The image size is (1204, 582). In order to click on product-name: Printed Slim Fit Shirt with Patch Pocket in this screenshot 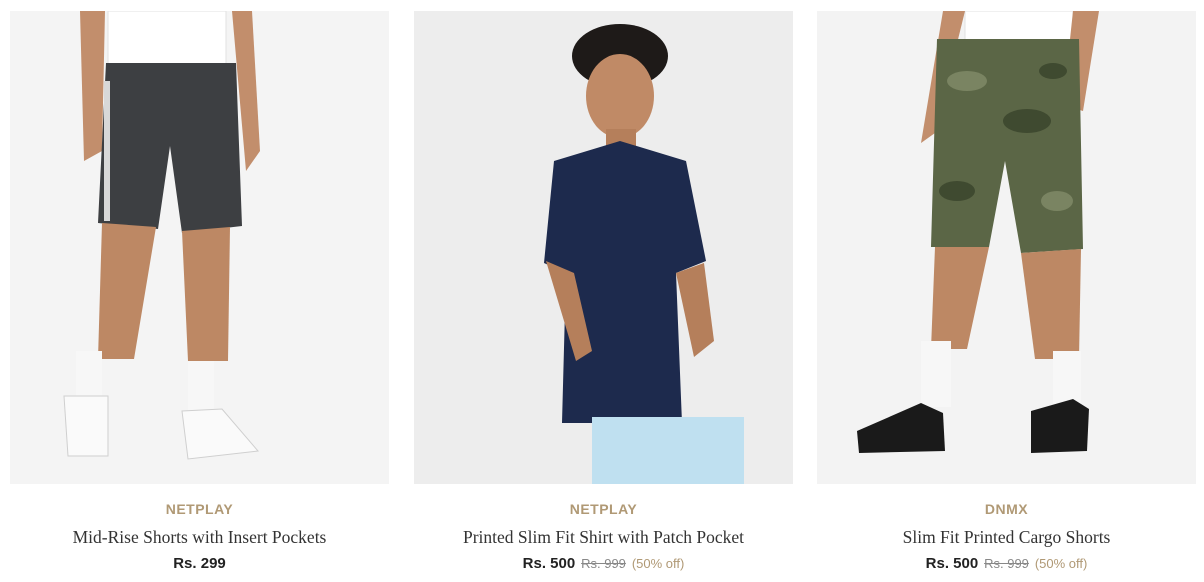, I will do `click(603, 537)`.